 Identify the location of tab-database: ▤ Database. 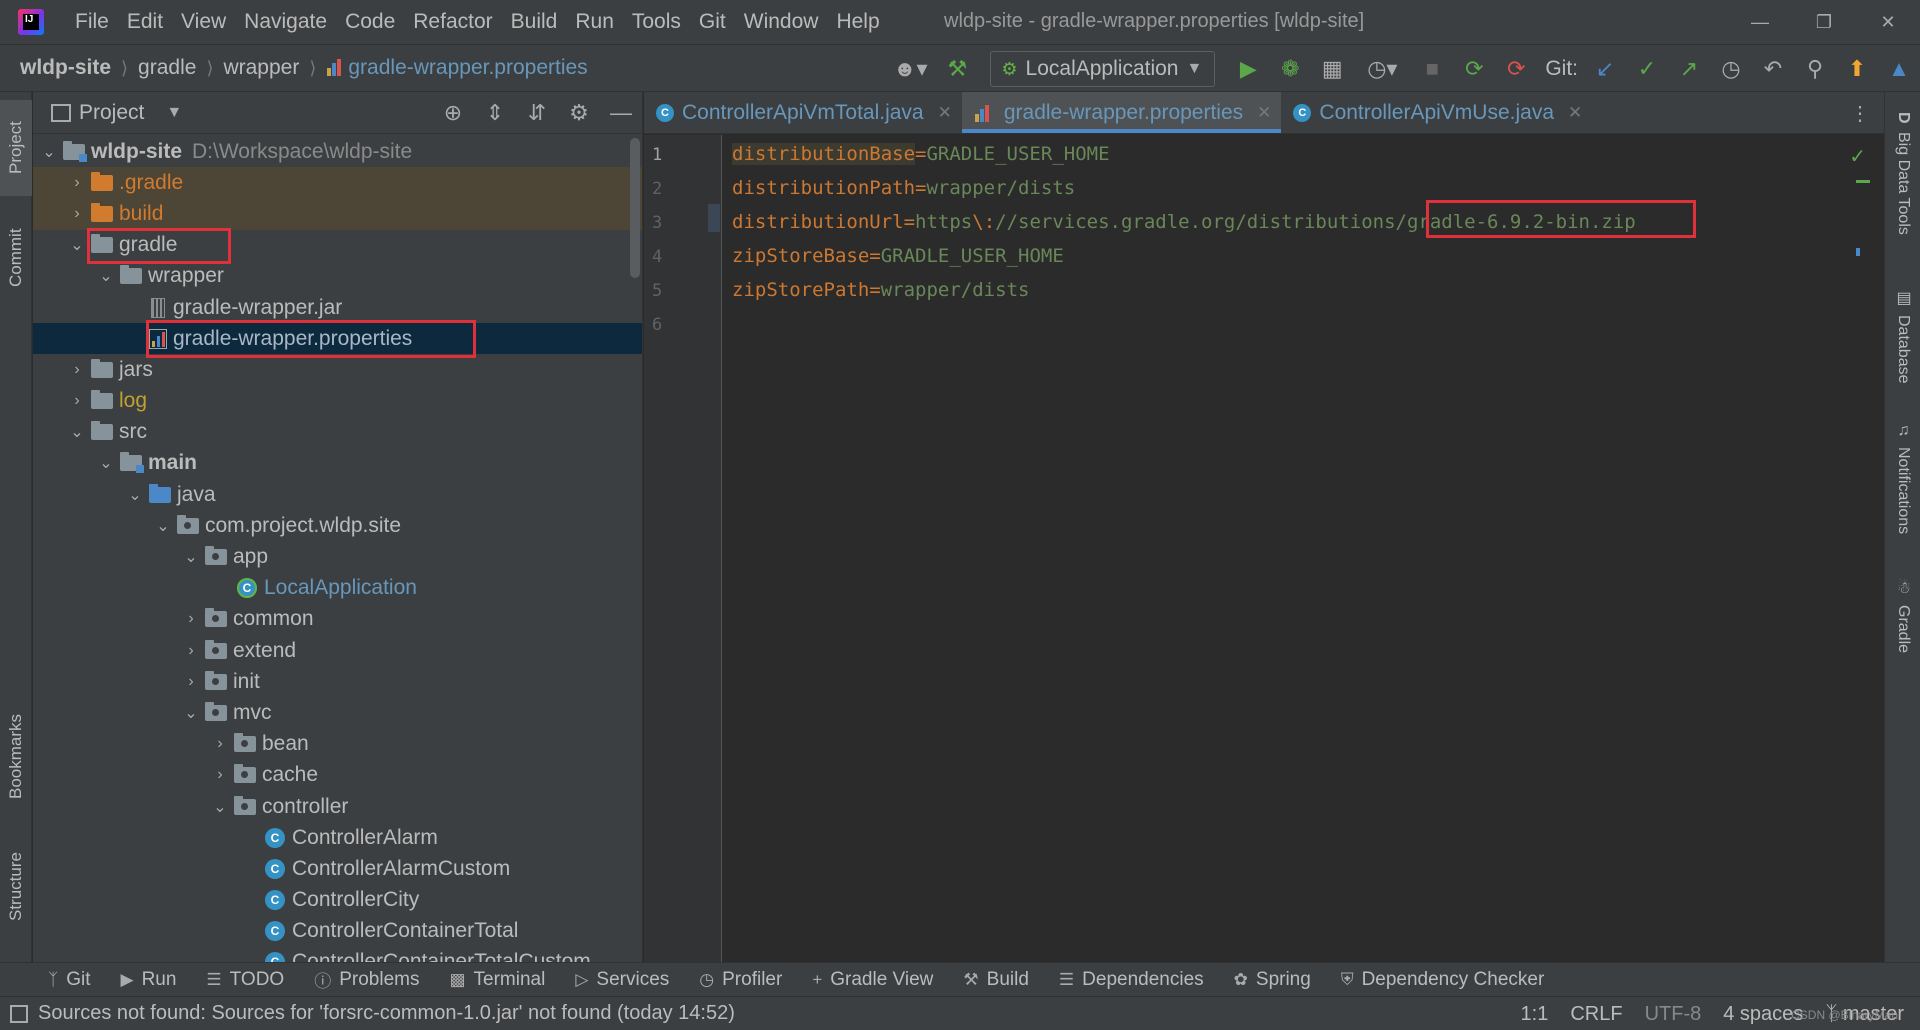
(1902, 348).